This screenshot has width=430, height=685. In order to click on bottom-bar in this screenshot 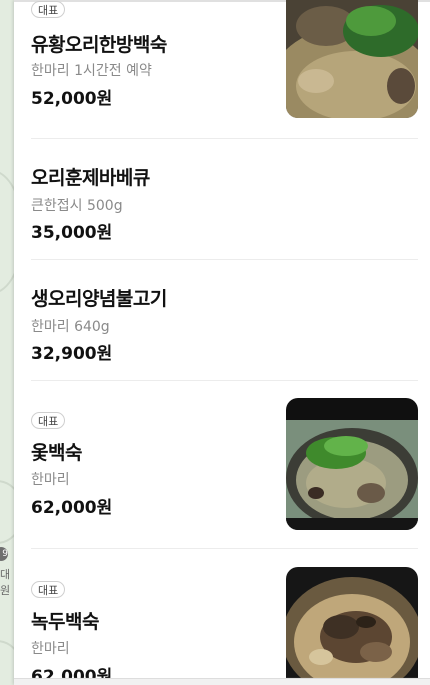, I will do `click(222, 681)`.